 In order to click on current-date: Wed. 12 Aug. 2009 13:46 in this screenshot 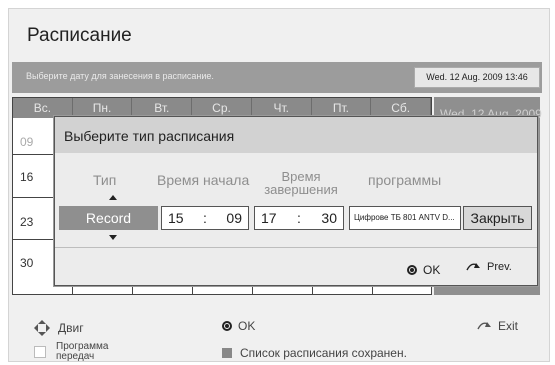, I will do `click(477, 77)`.